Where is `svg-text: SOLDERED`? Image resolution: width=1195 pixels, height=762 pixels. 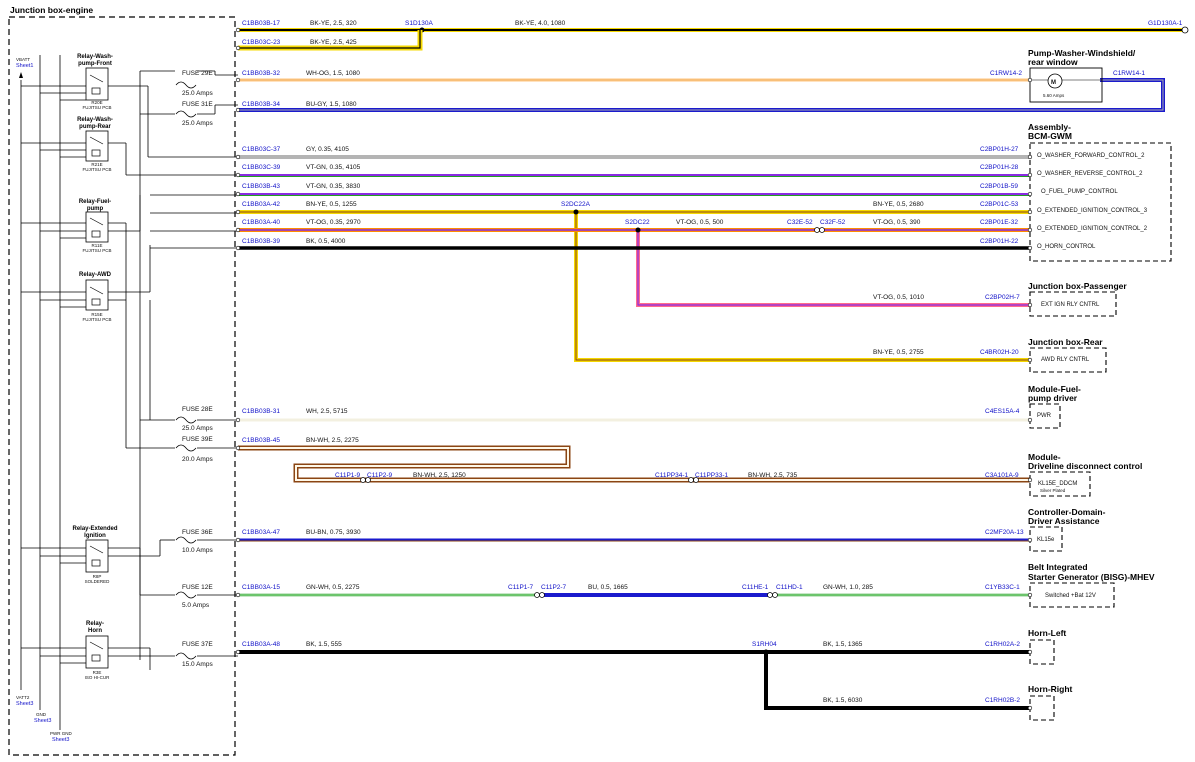
svg-text: SOLDERED is located at coordinates (98, 581).